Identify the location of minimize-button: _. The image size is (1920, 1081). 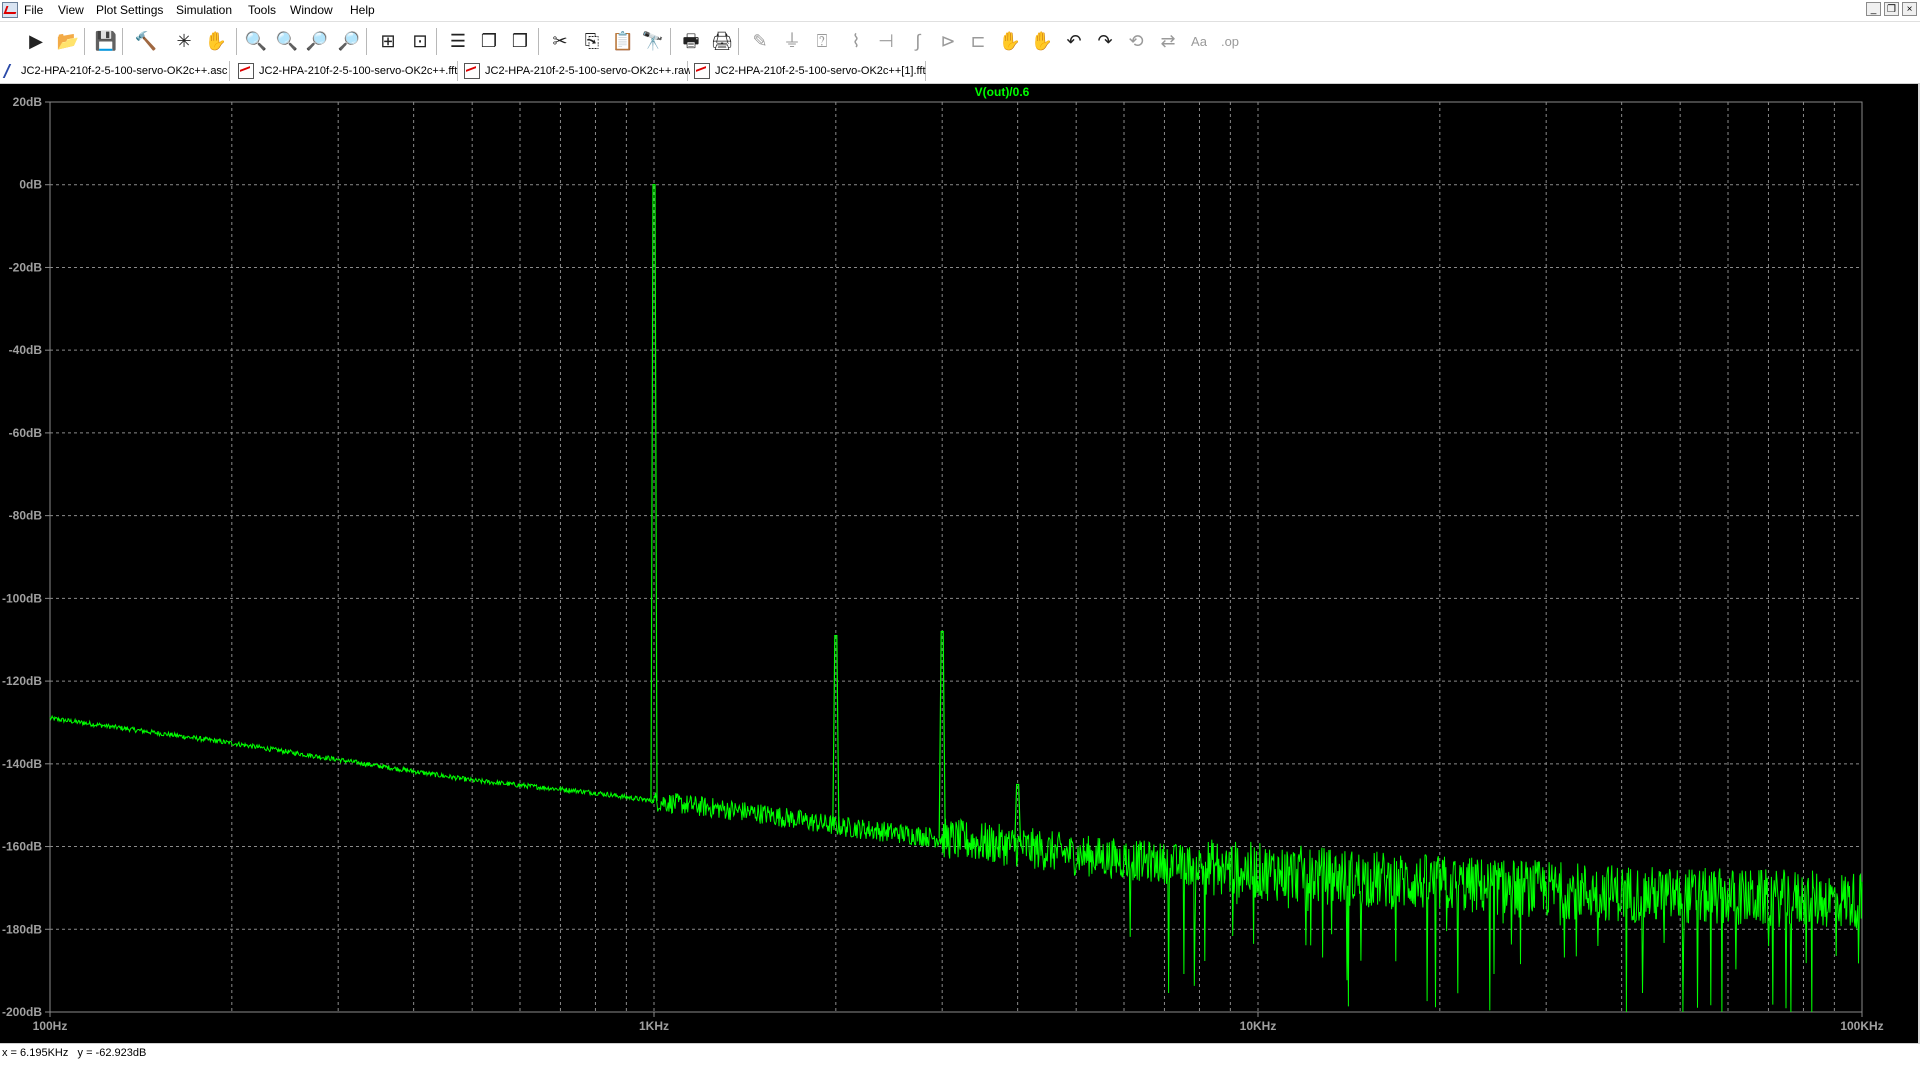
(1873, 9).